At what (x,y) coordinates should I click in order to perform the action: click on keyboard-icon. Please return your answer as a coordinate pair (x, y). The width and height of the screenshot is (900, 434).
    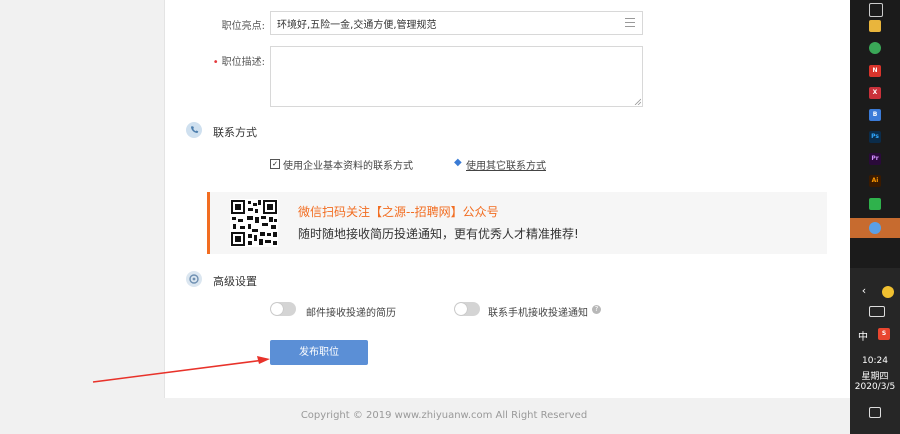
    Looking at the image, I should click on (877, 311).